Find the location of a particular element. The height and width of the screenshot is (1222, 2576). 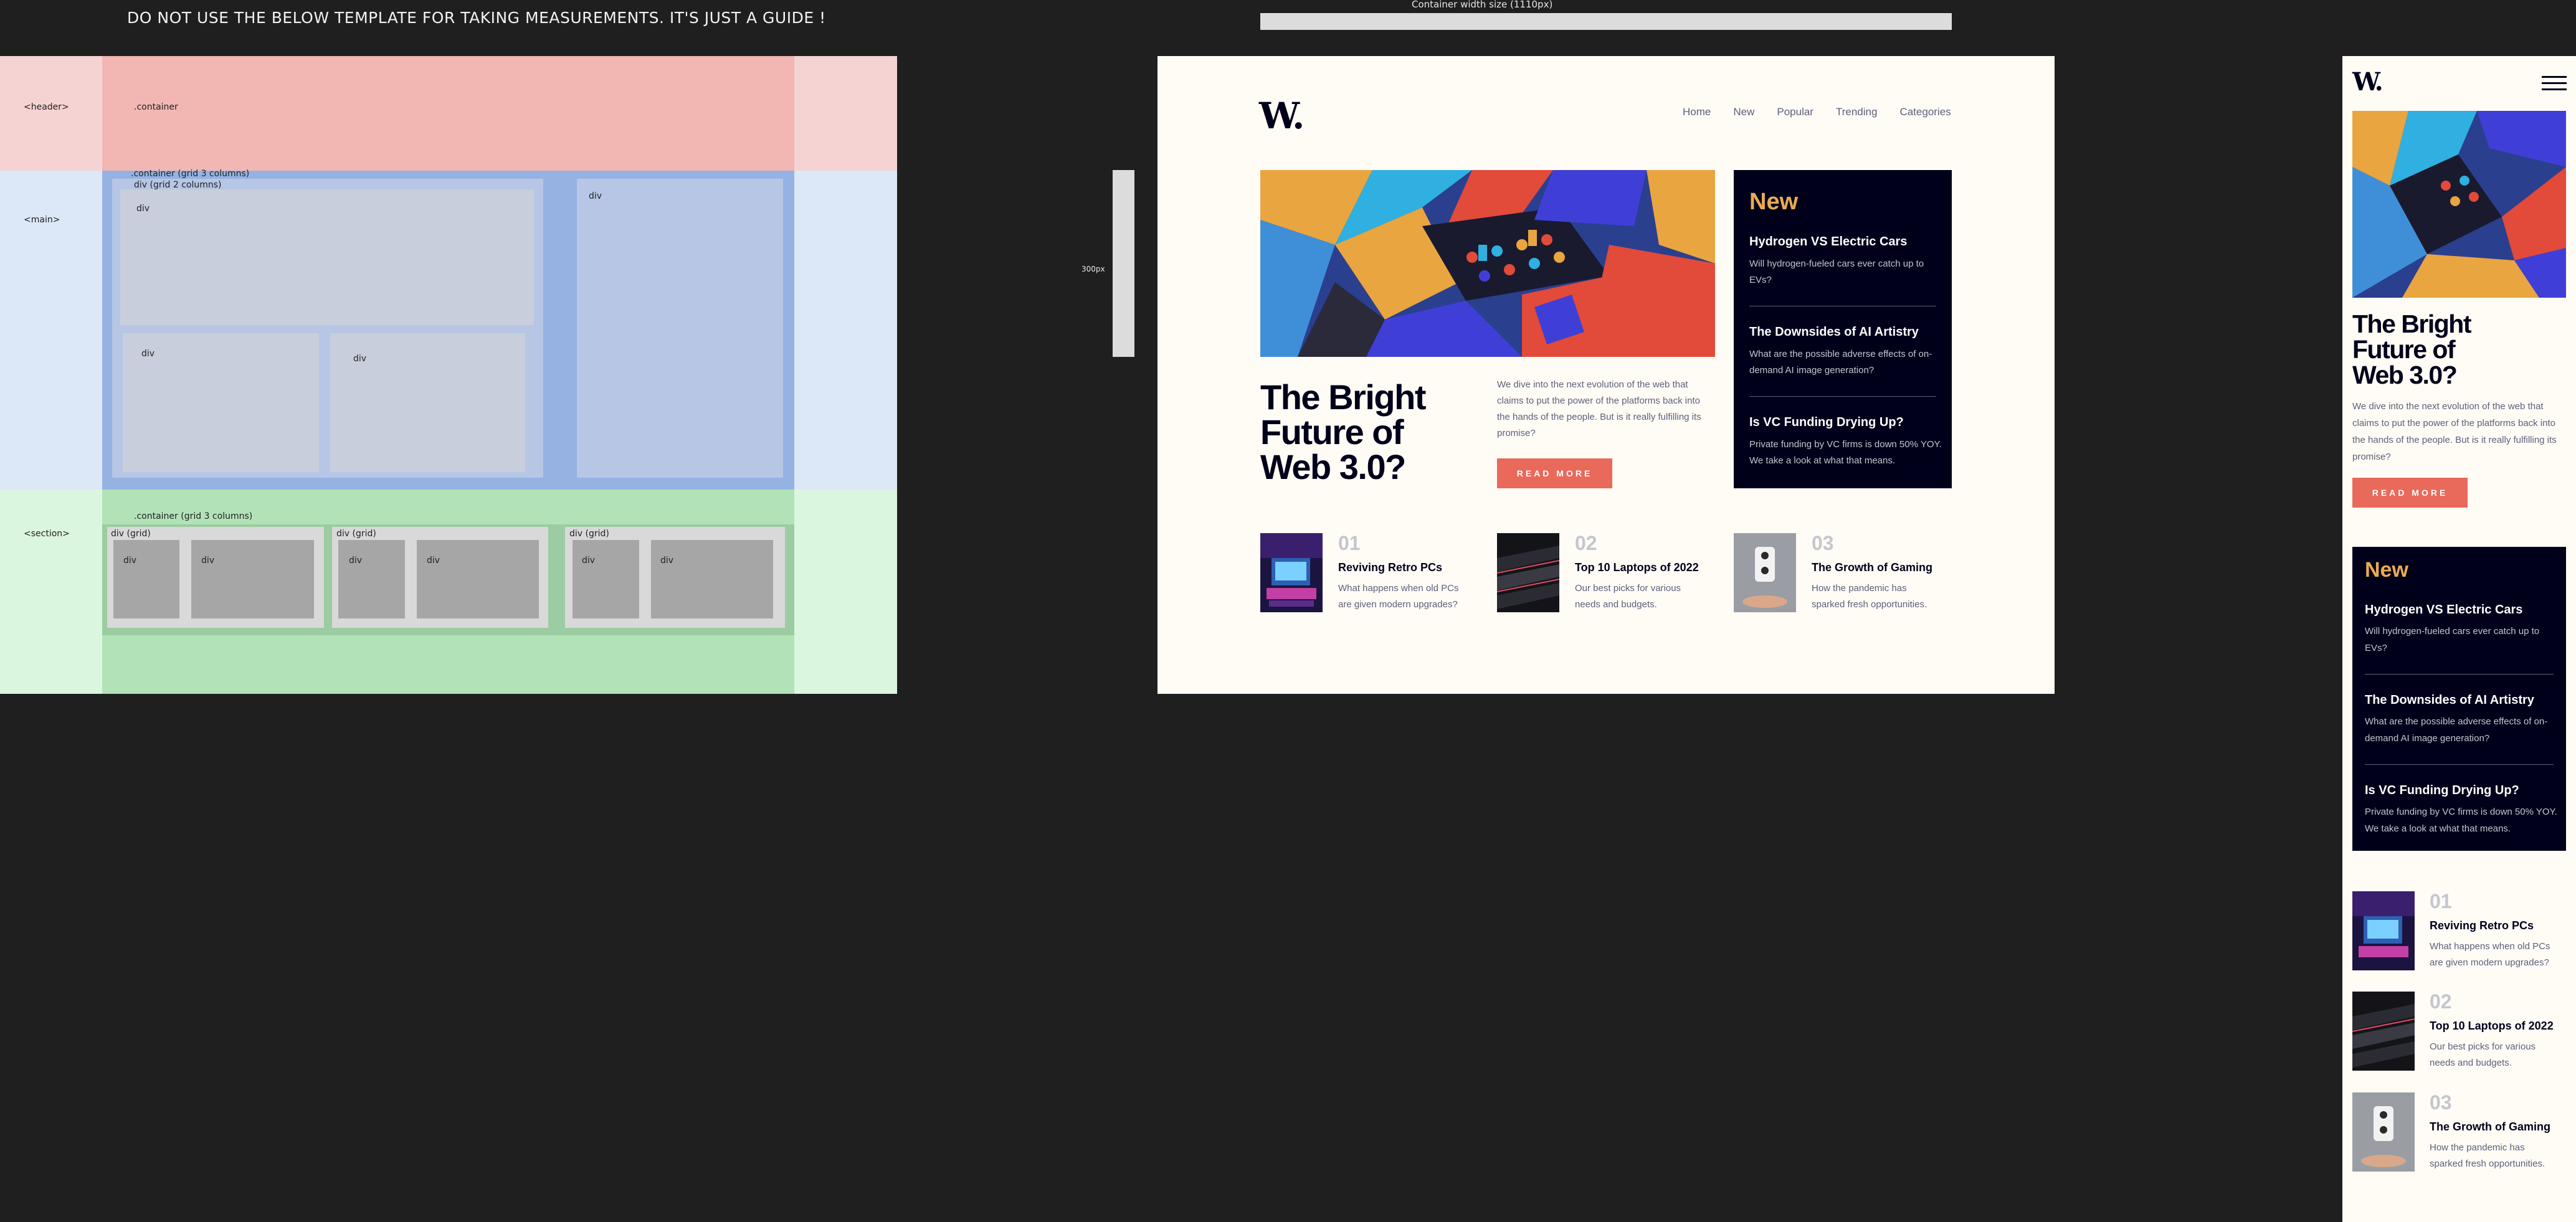

card-1-title: Reviving Retro PCs is located at coordinates (1390, 567).